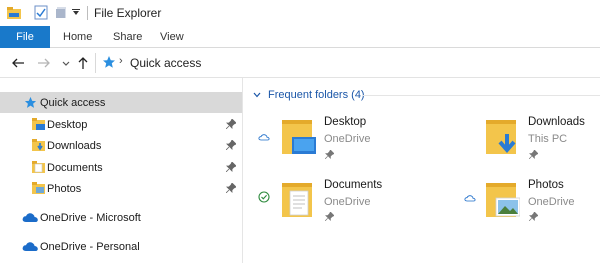  What do you see at coordinates (75, 167) in the screenshot?
I see `nav-label: Documents` at bounding box center [75, 167].